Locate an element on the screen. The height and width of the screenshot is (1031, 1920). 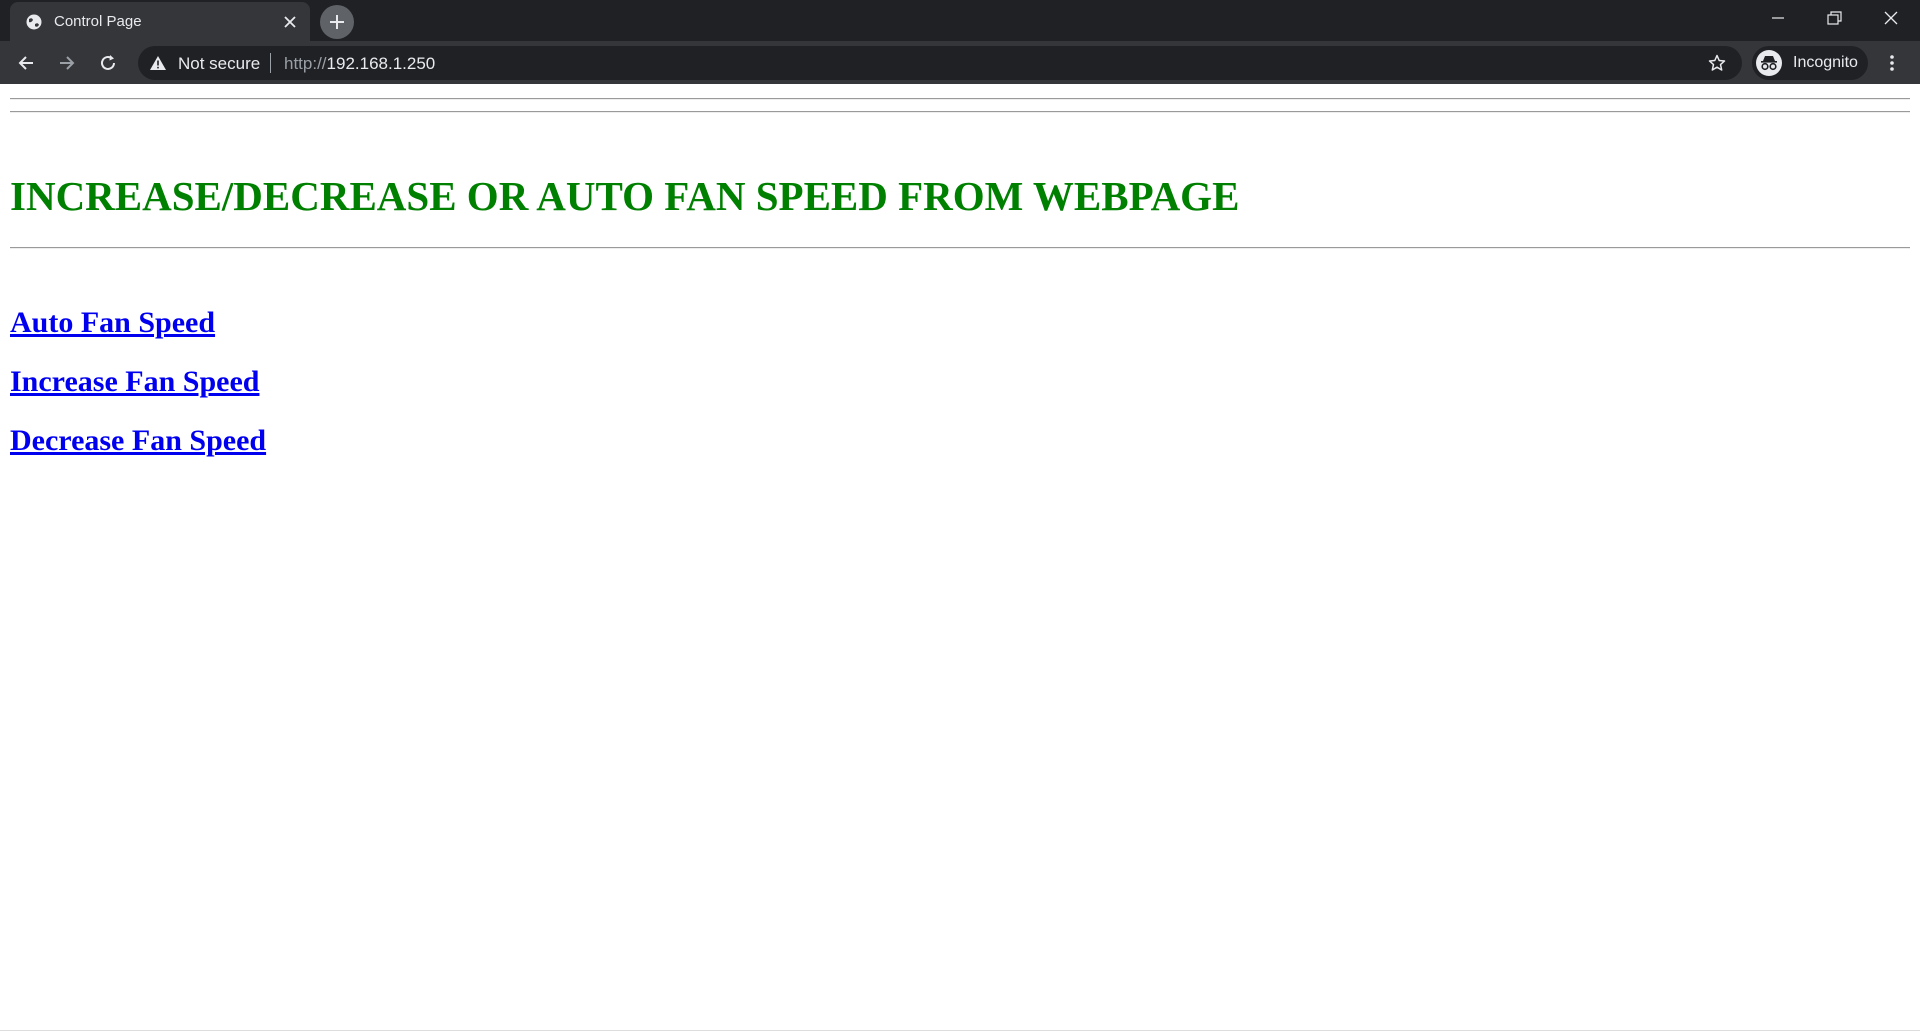
plus-icon is located at coordinates (337, 22).